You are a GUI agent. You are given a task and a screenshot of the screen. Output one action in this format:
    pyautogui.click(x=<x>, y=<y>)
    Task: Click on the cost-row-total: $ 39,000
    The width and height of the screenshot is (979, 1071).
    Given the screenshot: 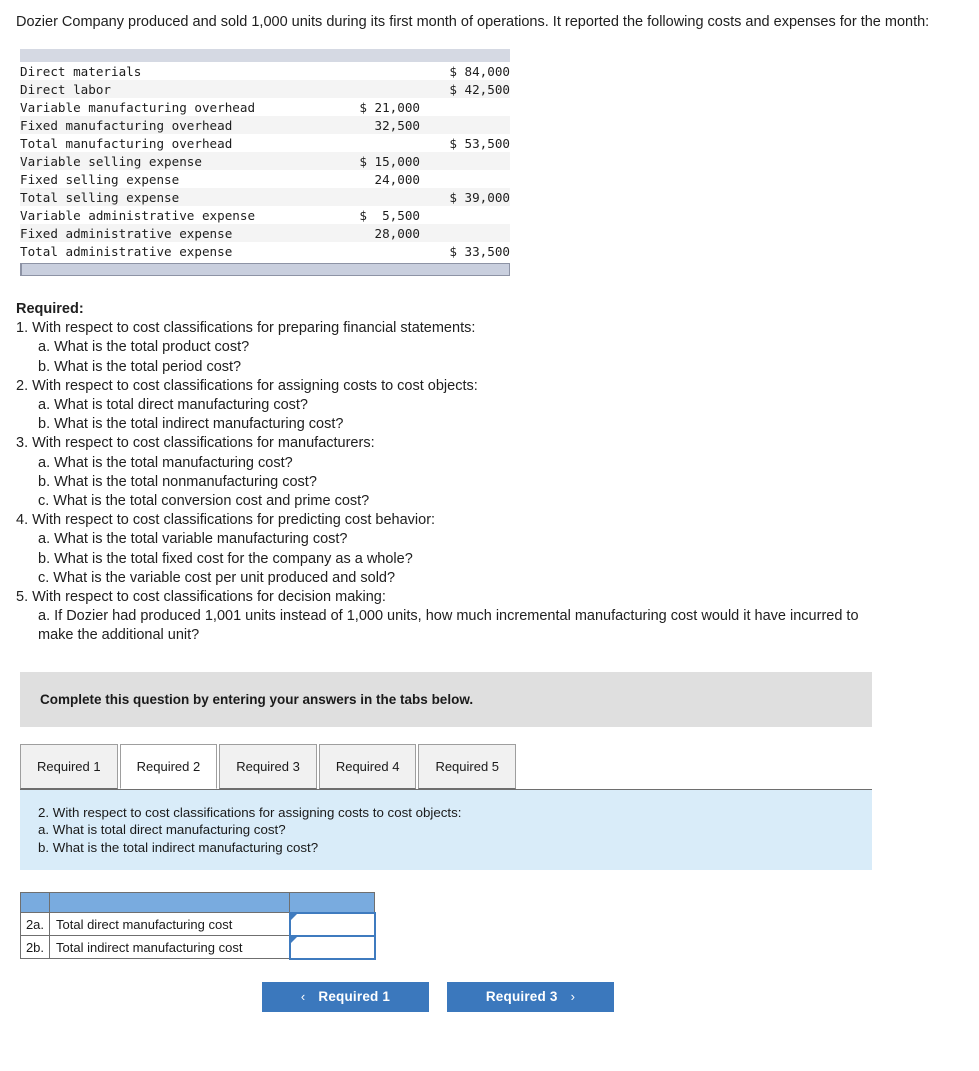 What is the action you would take?
    pyautogui.click(x=465, y=197)
    